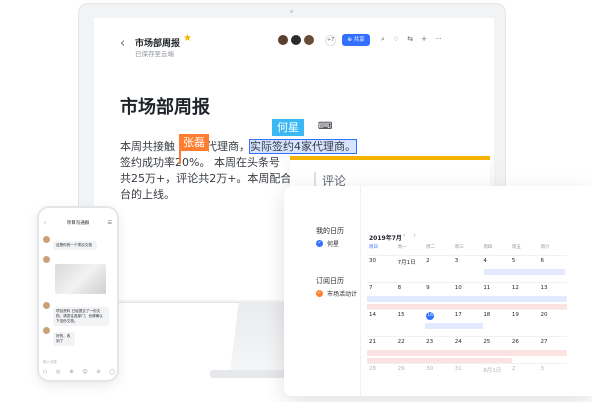 The width and height of the screenshot is (592, 402). Describe the element at coordinates (488, 247) in the screenshot. I see `weekday-label: 周四` at that location.